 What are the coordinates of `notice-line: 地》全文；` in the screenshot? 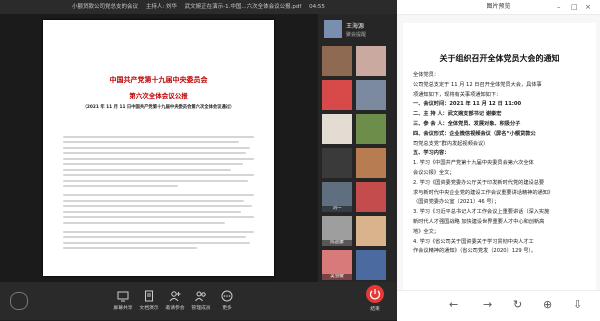 It's located at (426, 231).